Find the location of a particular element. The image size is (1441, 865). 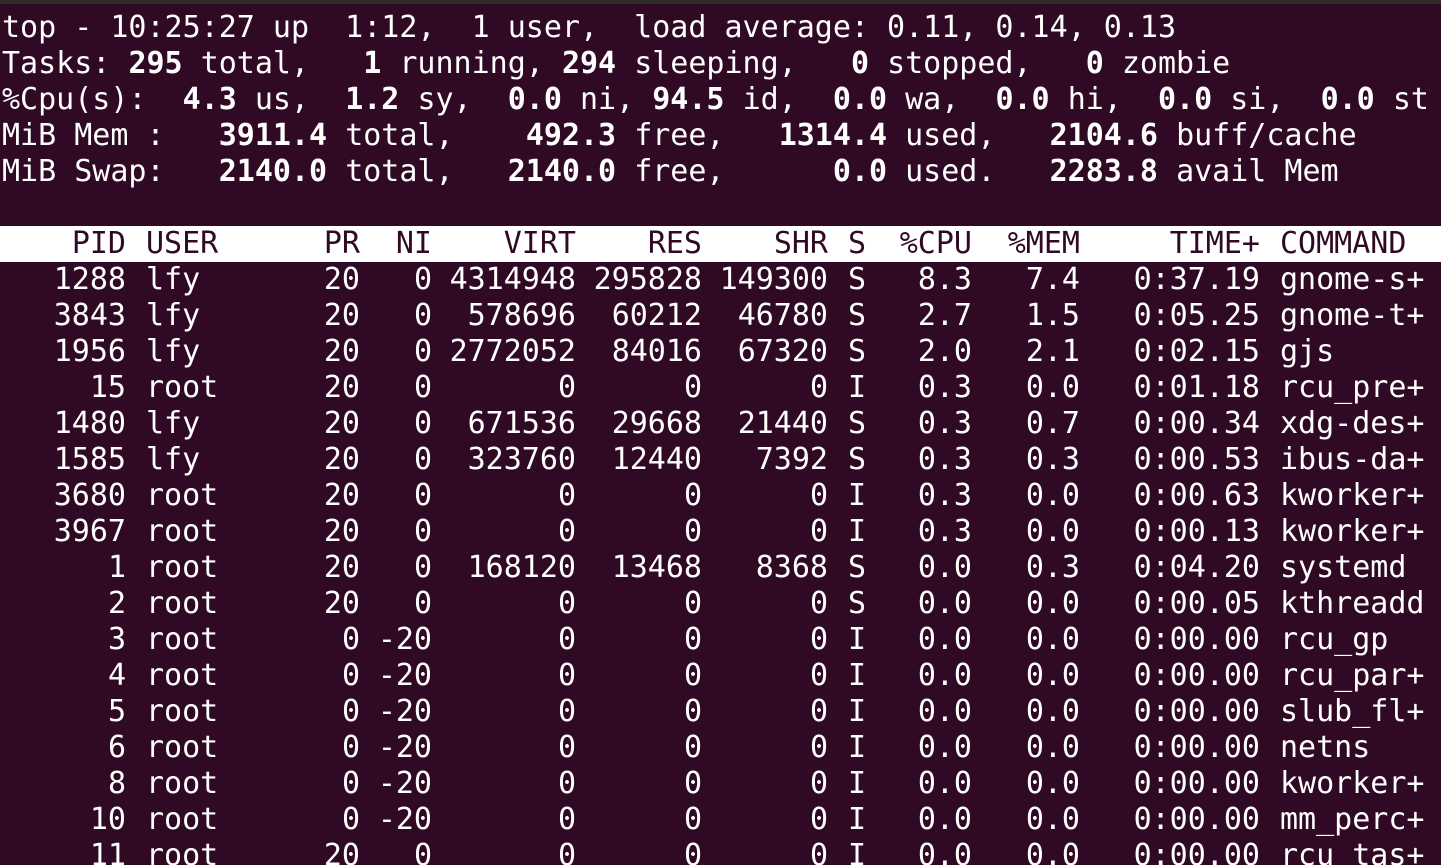

column-header-pid: PID is located at coordinates (99, 244).